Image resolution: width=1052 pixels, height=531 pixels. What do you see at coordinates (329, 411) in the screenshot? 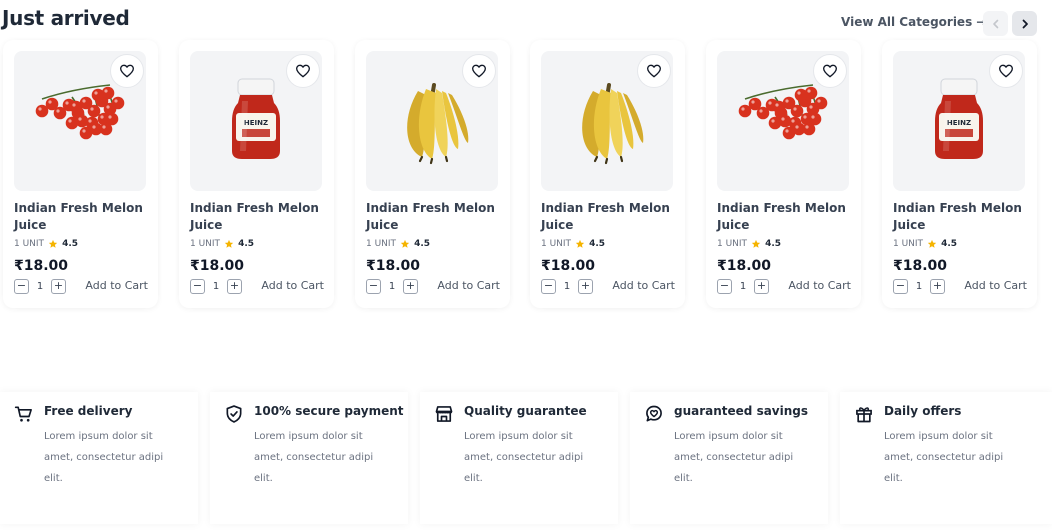
I see `feature-title: 100% secure payment` at bounding box center [329, 411].